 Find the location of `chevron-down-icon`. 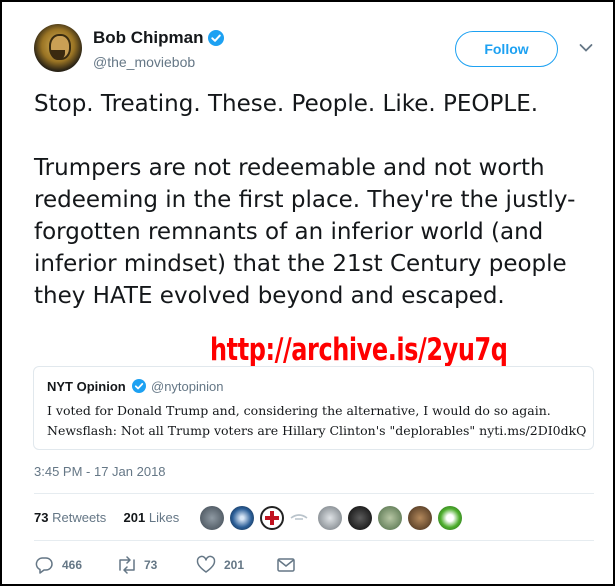

chevron-down-icon is located at coordinates (586, 48).